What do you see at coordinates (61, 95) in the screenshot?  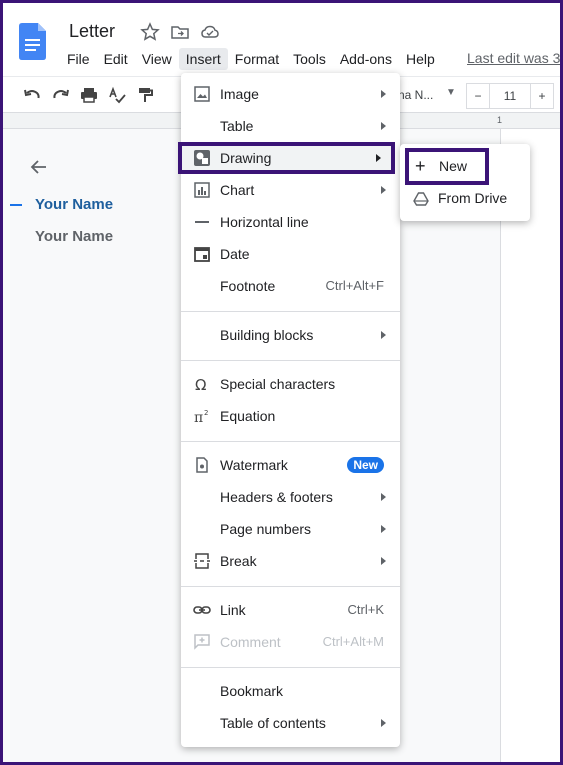 I see `redo-icon` at bounding box center [61, 95].